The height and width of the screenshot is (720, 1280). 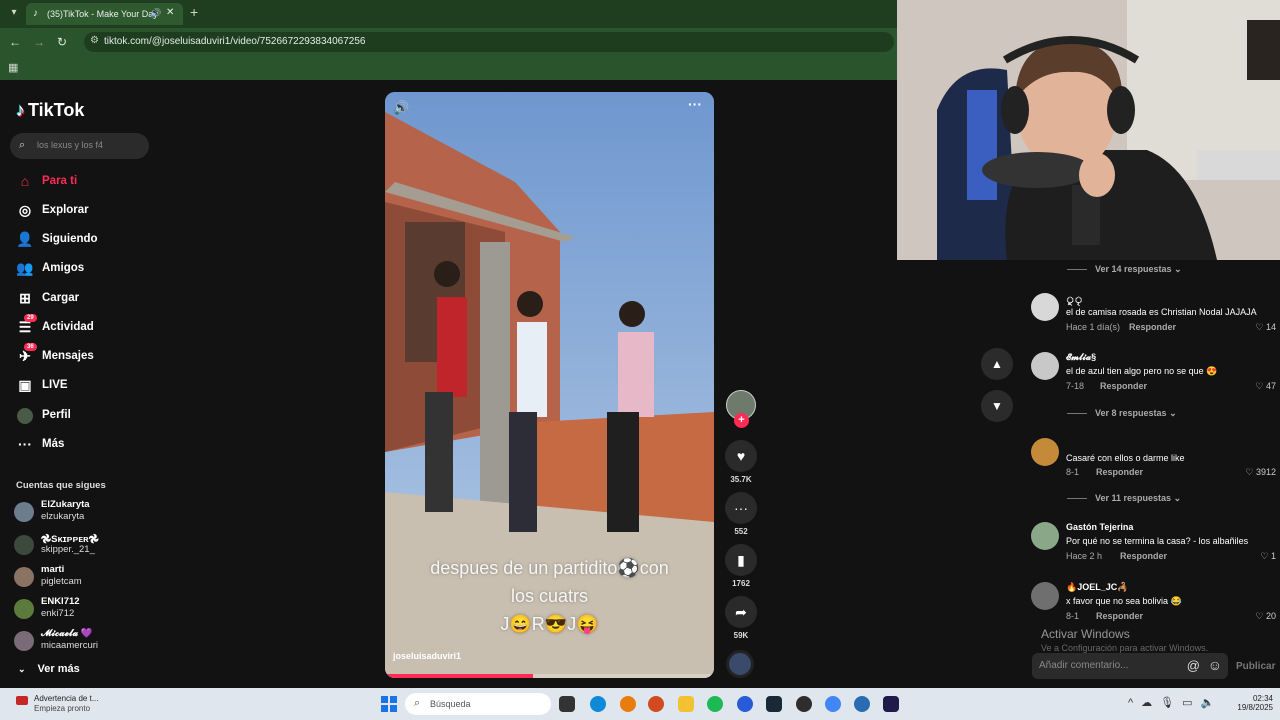 What do you see at coordinates (81, 301) in the screenshot?
I see `sidebar-item-cargar: ⊞ Cargar` at bounding box center [81, 301].